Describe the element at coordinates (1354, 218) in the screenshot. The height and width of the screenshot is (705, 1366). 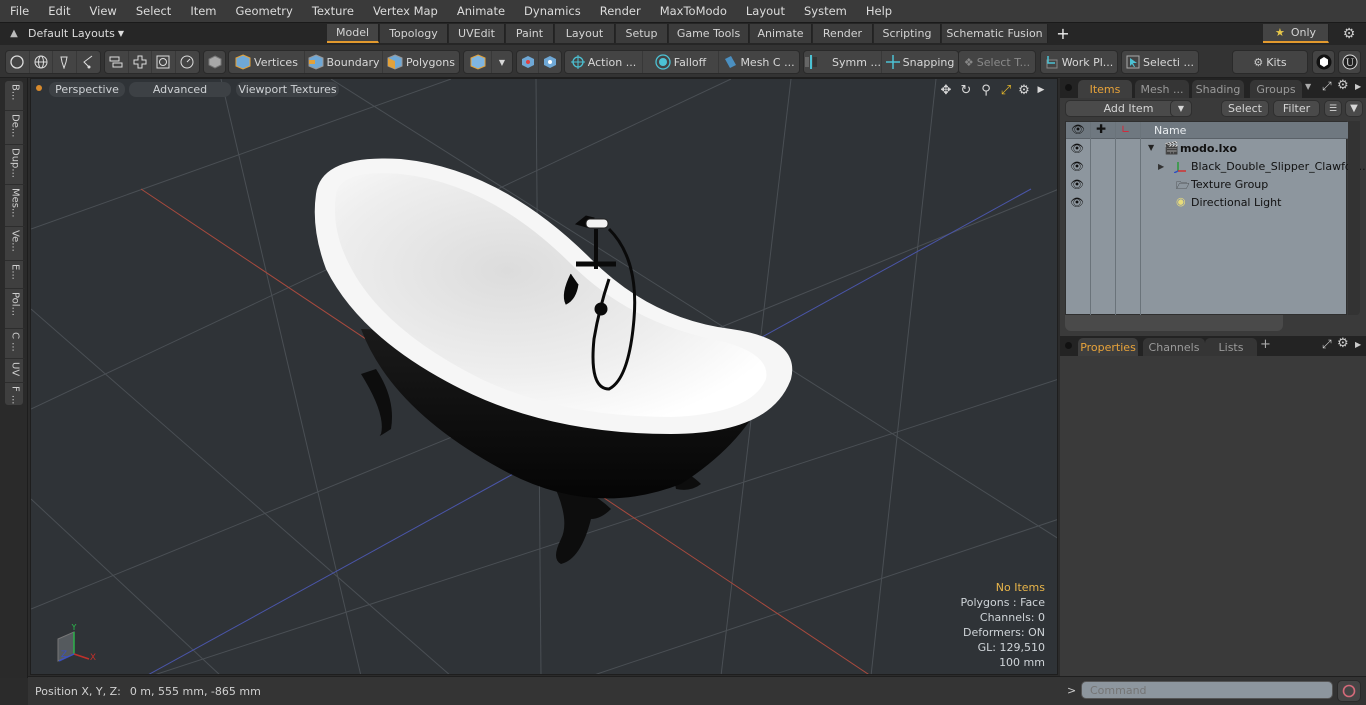
I see `items-vertical-scrollbar` at that location.